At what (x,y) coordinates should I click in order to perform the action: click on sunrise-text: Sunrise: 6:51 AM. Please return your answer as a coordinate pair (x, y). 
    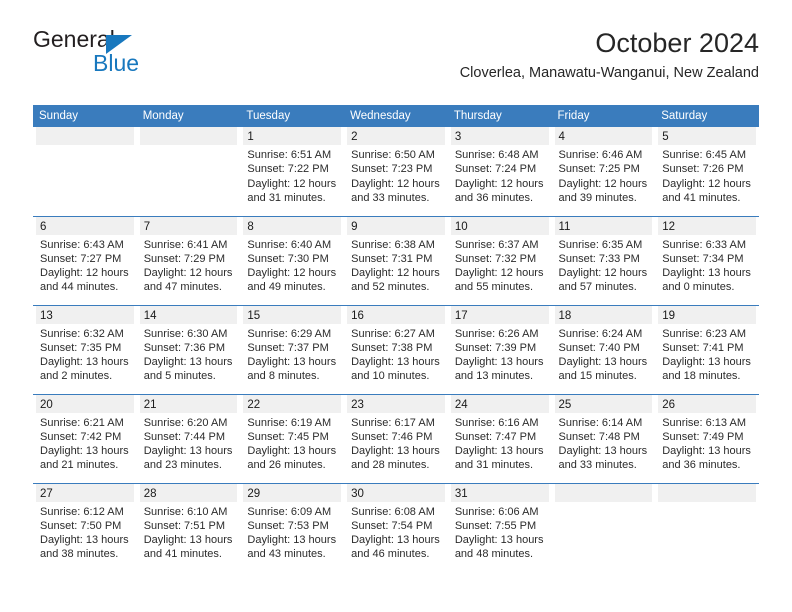
    Looking at the image, I should click on (289, 155).